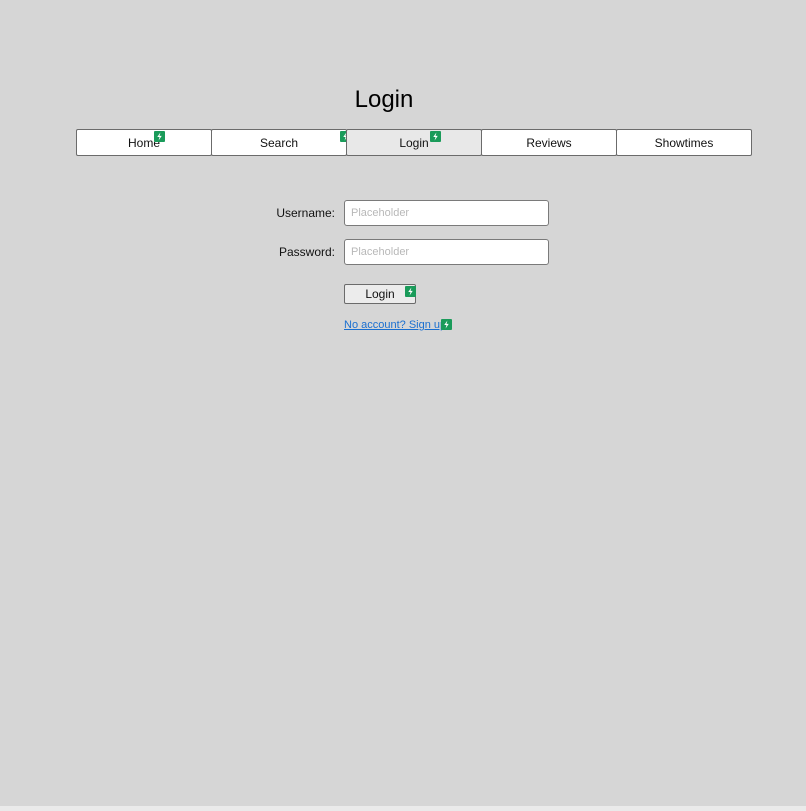 Image resolution: width=806 pixels, height=811 pixels. Describe the element at coordinates (446, 252) in the screenshot. I see `password-field` at that location.